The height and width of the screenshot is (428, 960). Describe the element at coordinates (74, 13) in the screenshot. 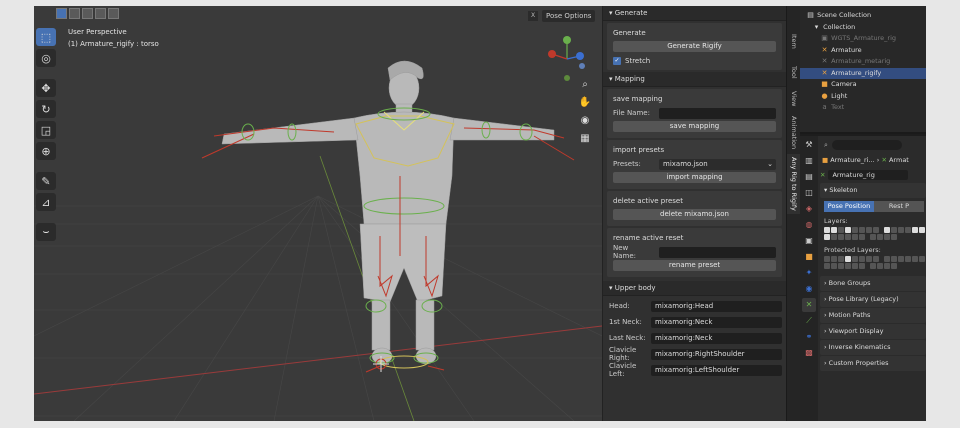

I see `select-mode-extend-icon` at that location.